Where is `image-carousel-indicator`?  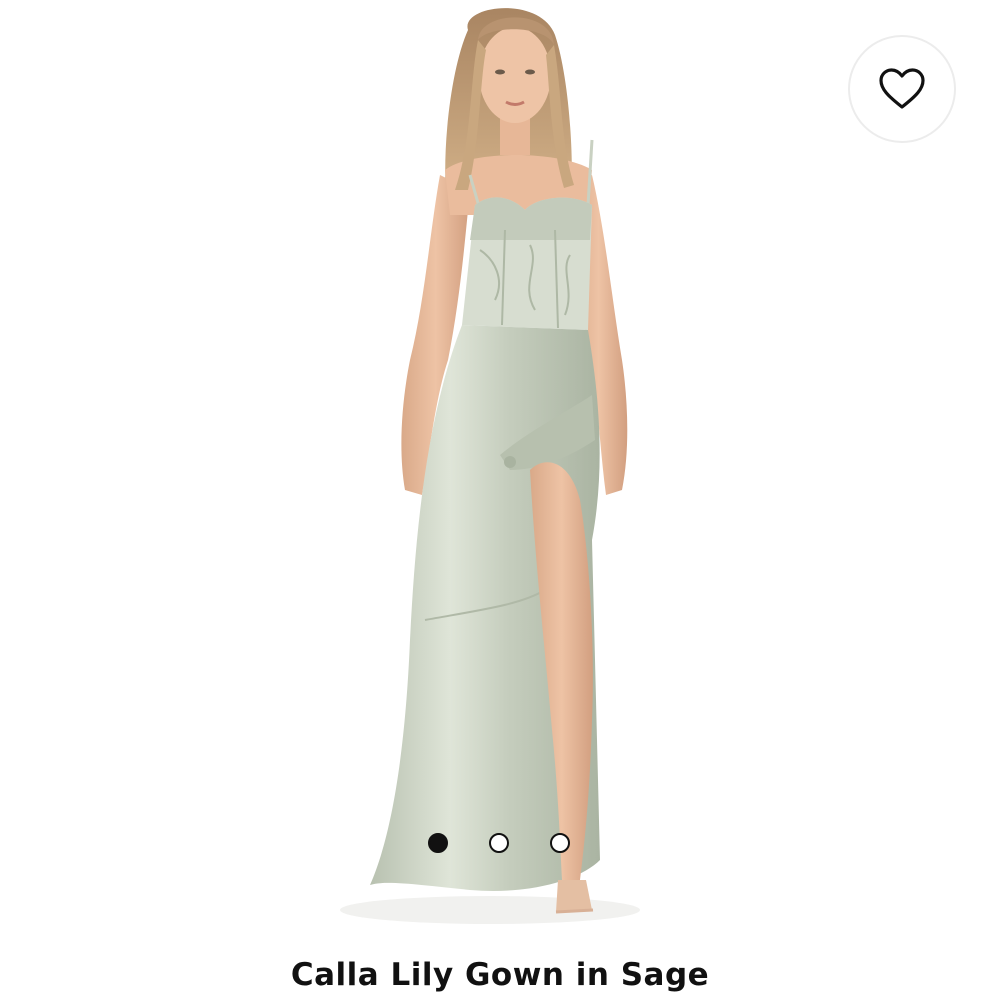
image-carousel-indicator is located at coordinates (499, 844).